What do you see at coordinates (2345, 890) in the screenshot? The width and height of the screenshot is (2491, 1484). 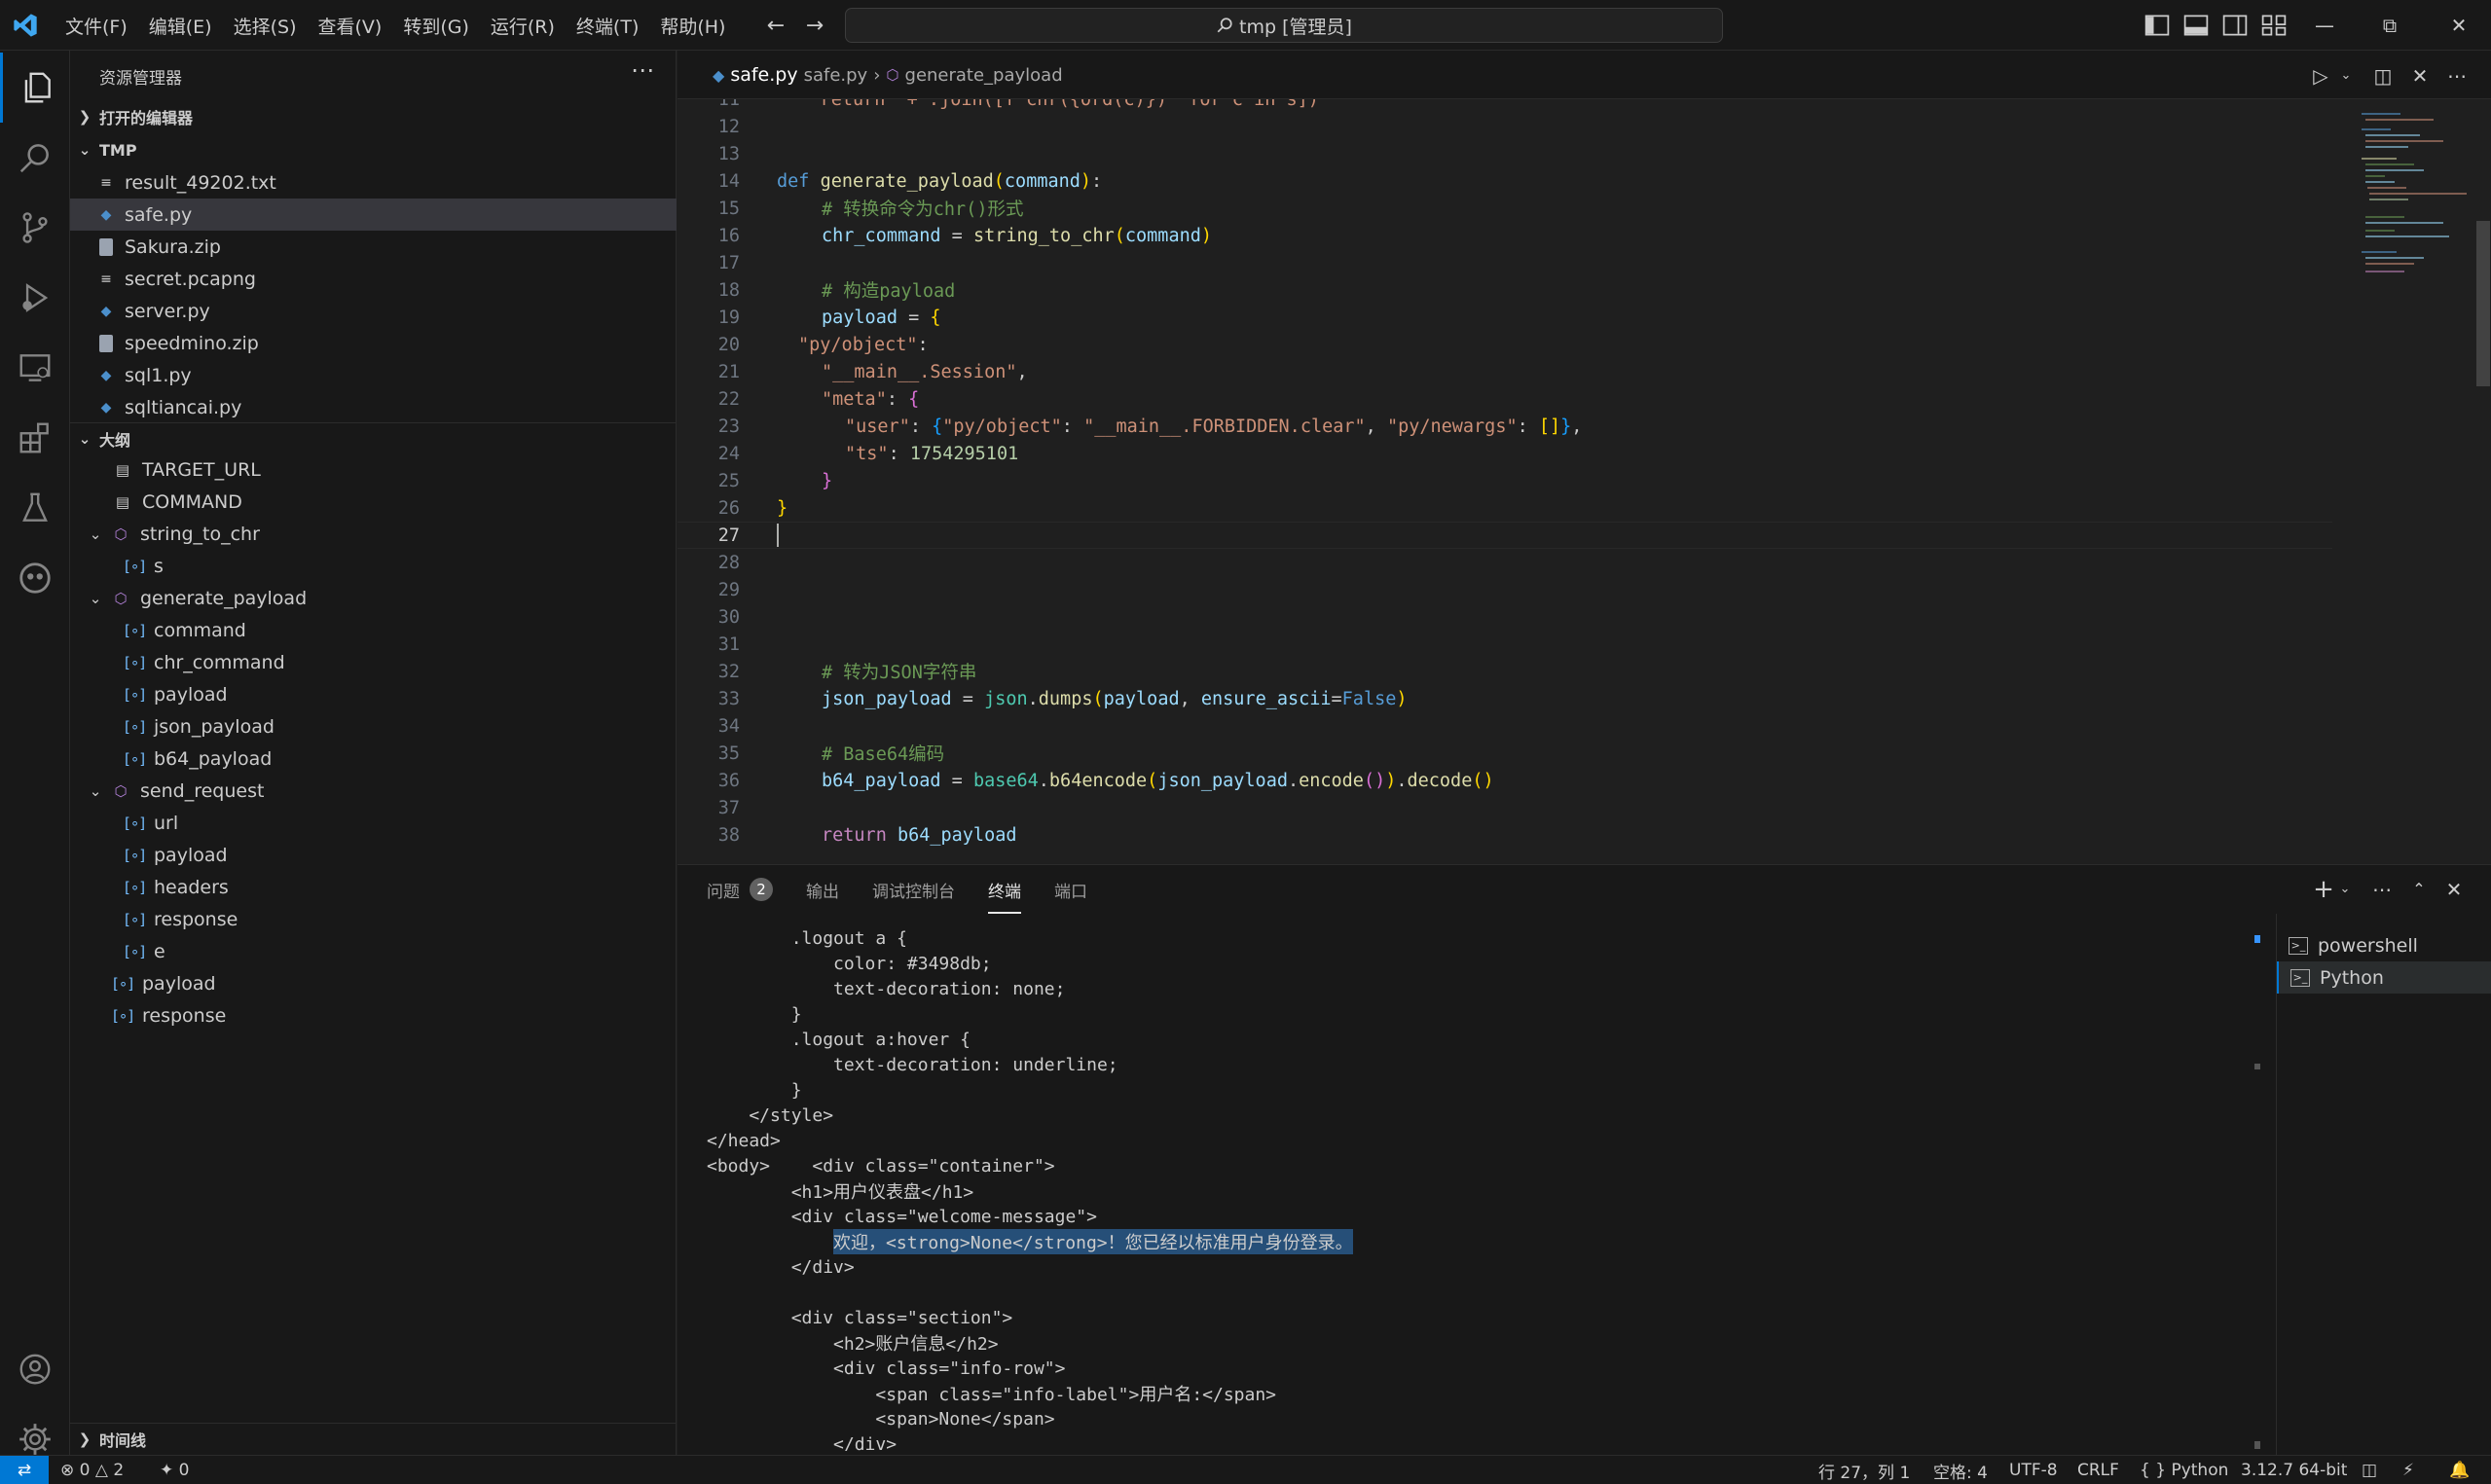 I see `terminal-dropdown-icon: ⌄` at bounding box center [2345, 890].